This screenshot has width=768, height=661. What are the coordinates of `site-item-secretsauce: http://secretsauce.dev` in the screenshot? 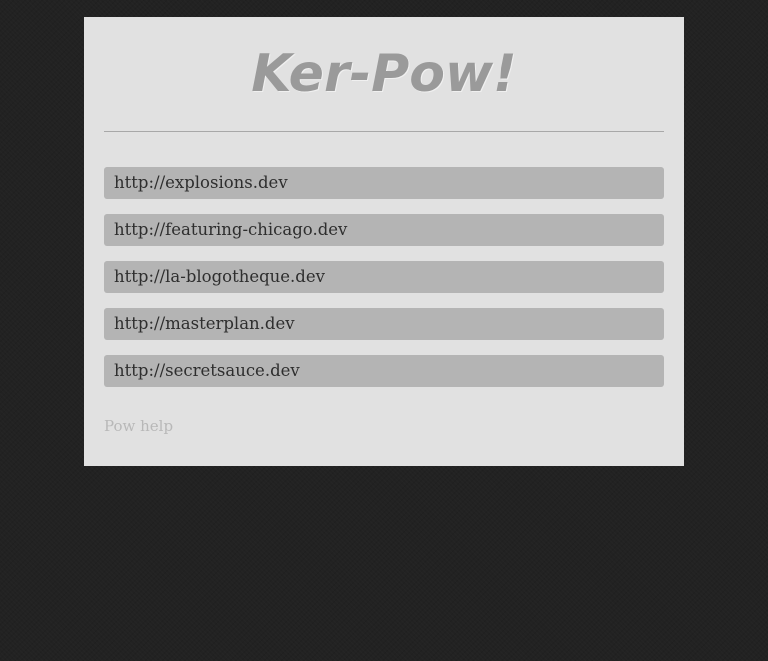 It's located at (384, 371).